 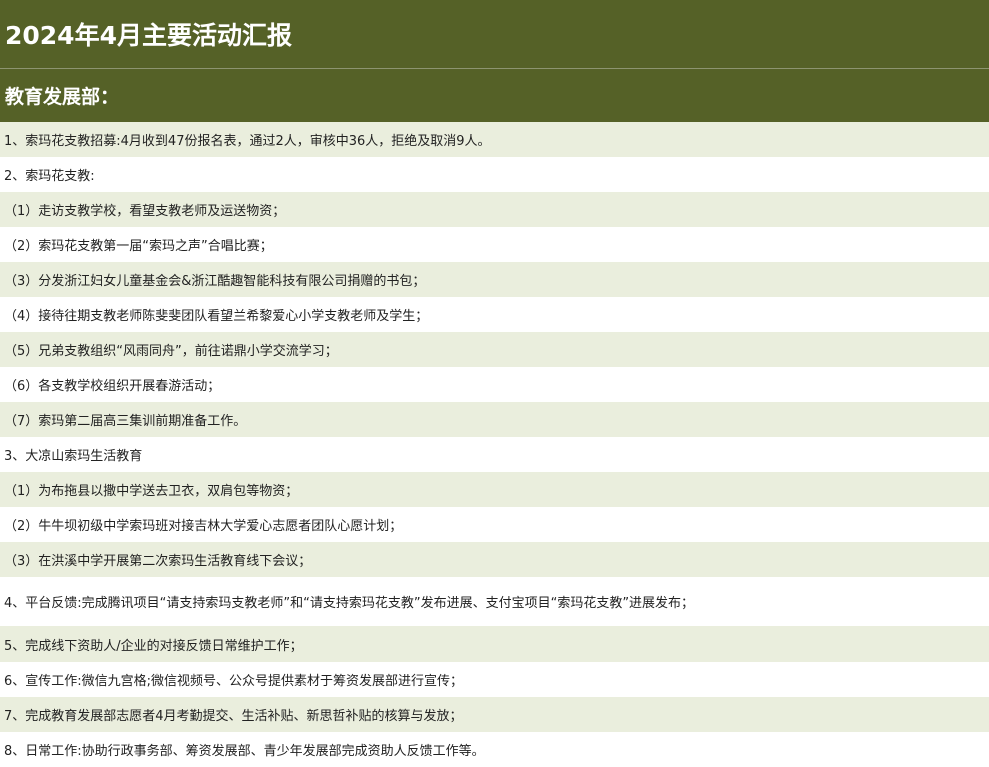 I want to click on list-item: 6、宣传工作:微信九宫格;微信视频号、公众号提供素材于筹资发展部进行宣传；, so click(x=494, y=679).